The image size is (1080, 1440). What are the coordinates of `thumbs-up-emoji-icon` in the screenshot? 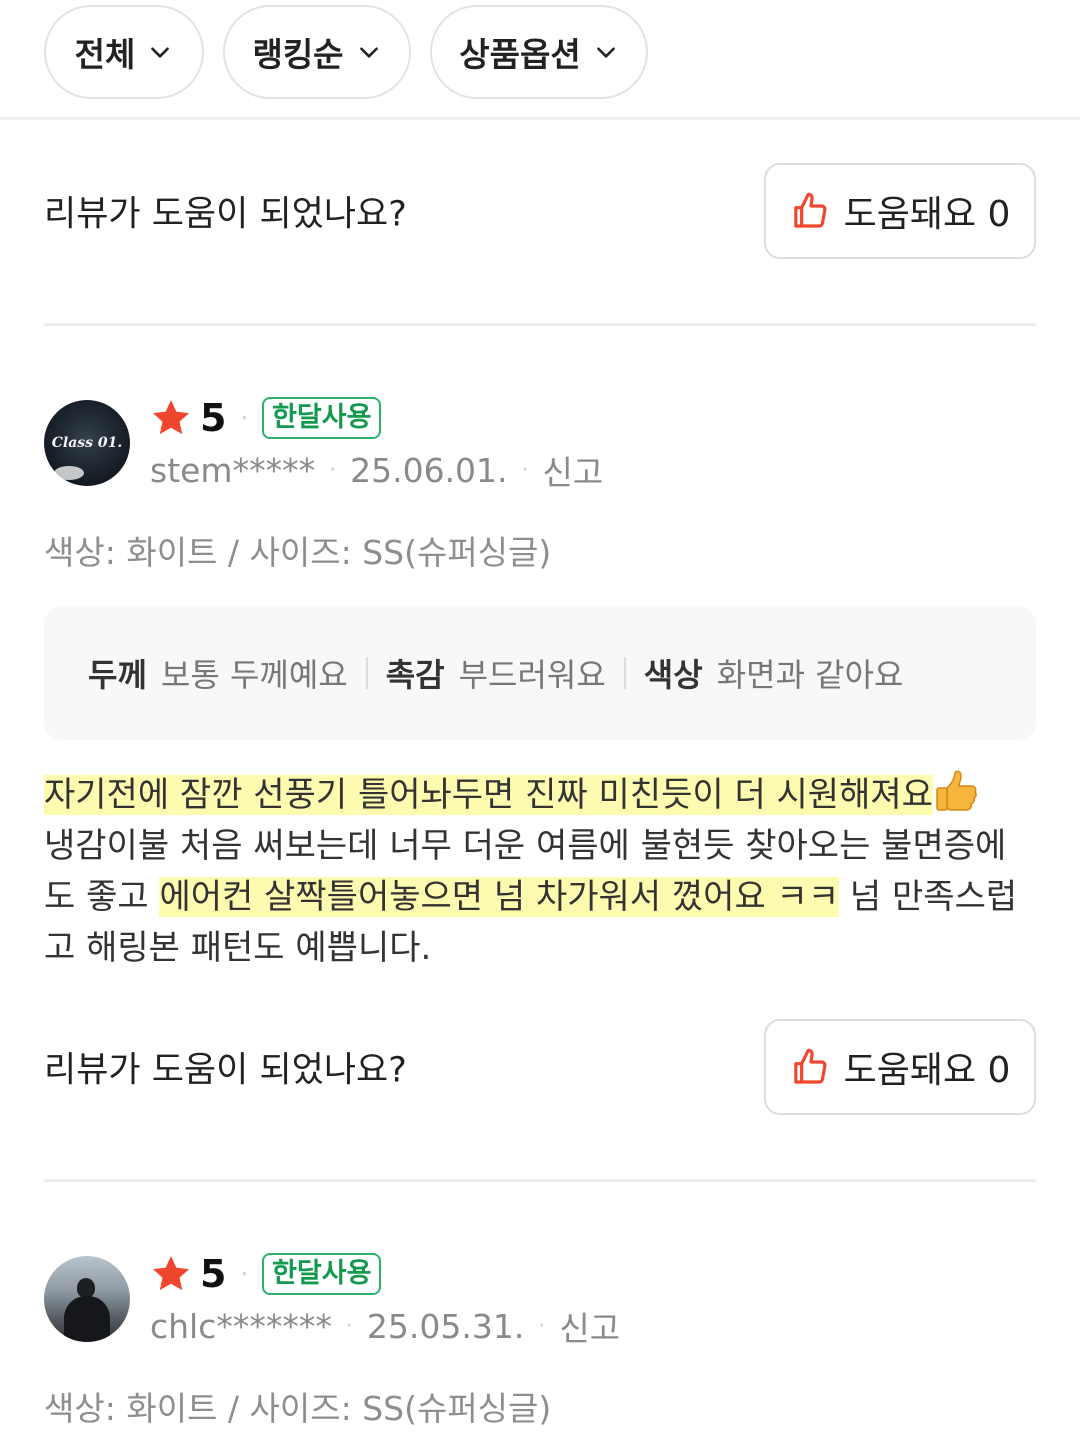 It's located at (956, 790).